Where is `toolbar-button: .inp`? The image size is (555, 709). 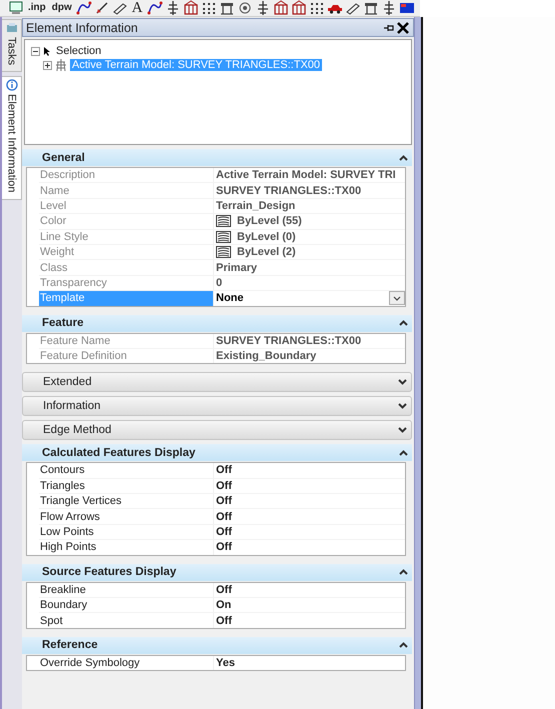
toolbar-button: .inp is located at coordinates (37, 8).